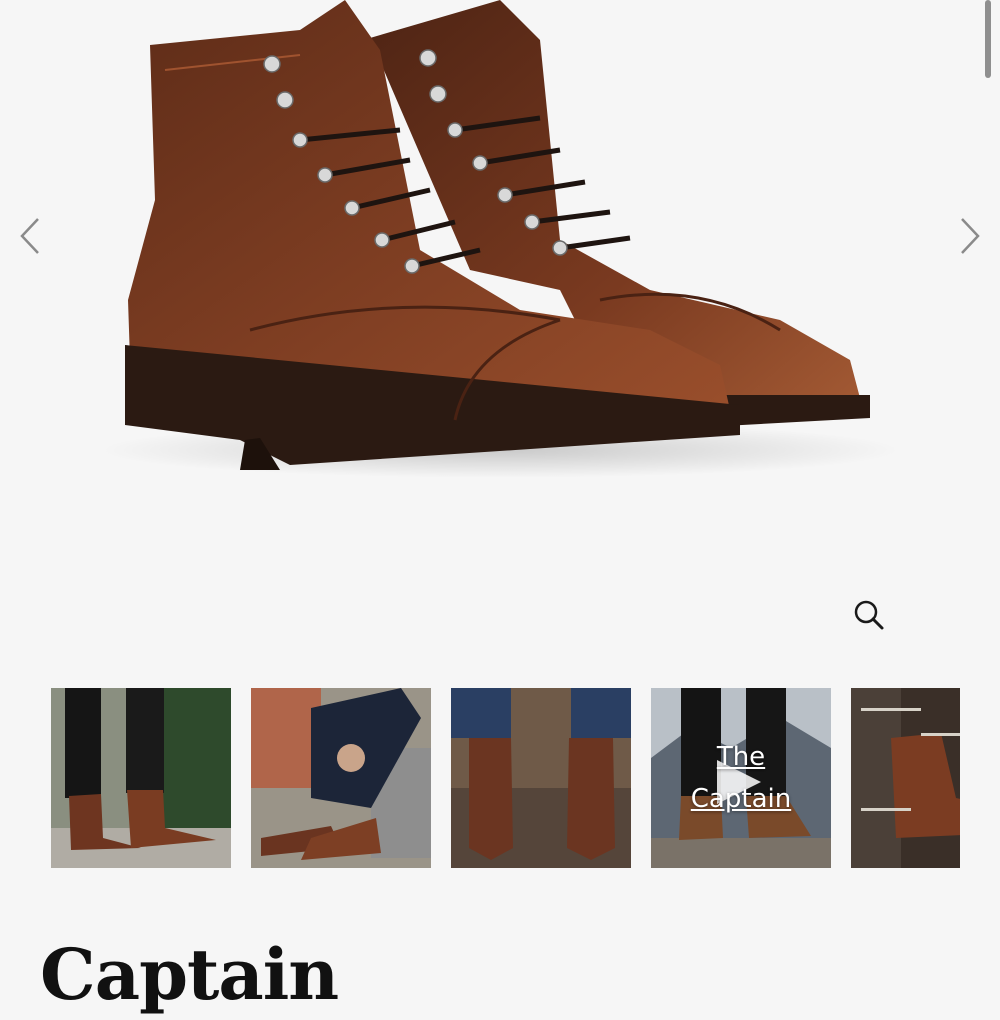 The image size is (1000, 1020). I want to click on gallery-prev-button, so click(30, 236).